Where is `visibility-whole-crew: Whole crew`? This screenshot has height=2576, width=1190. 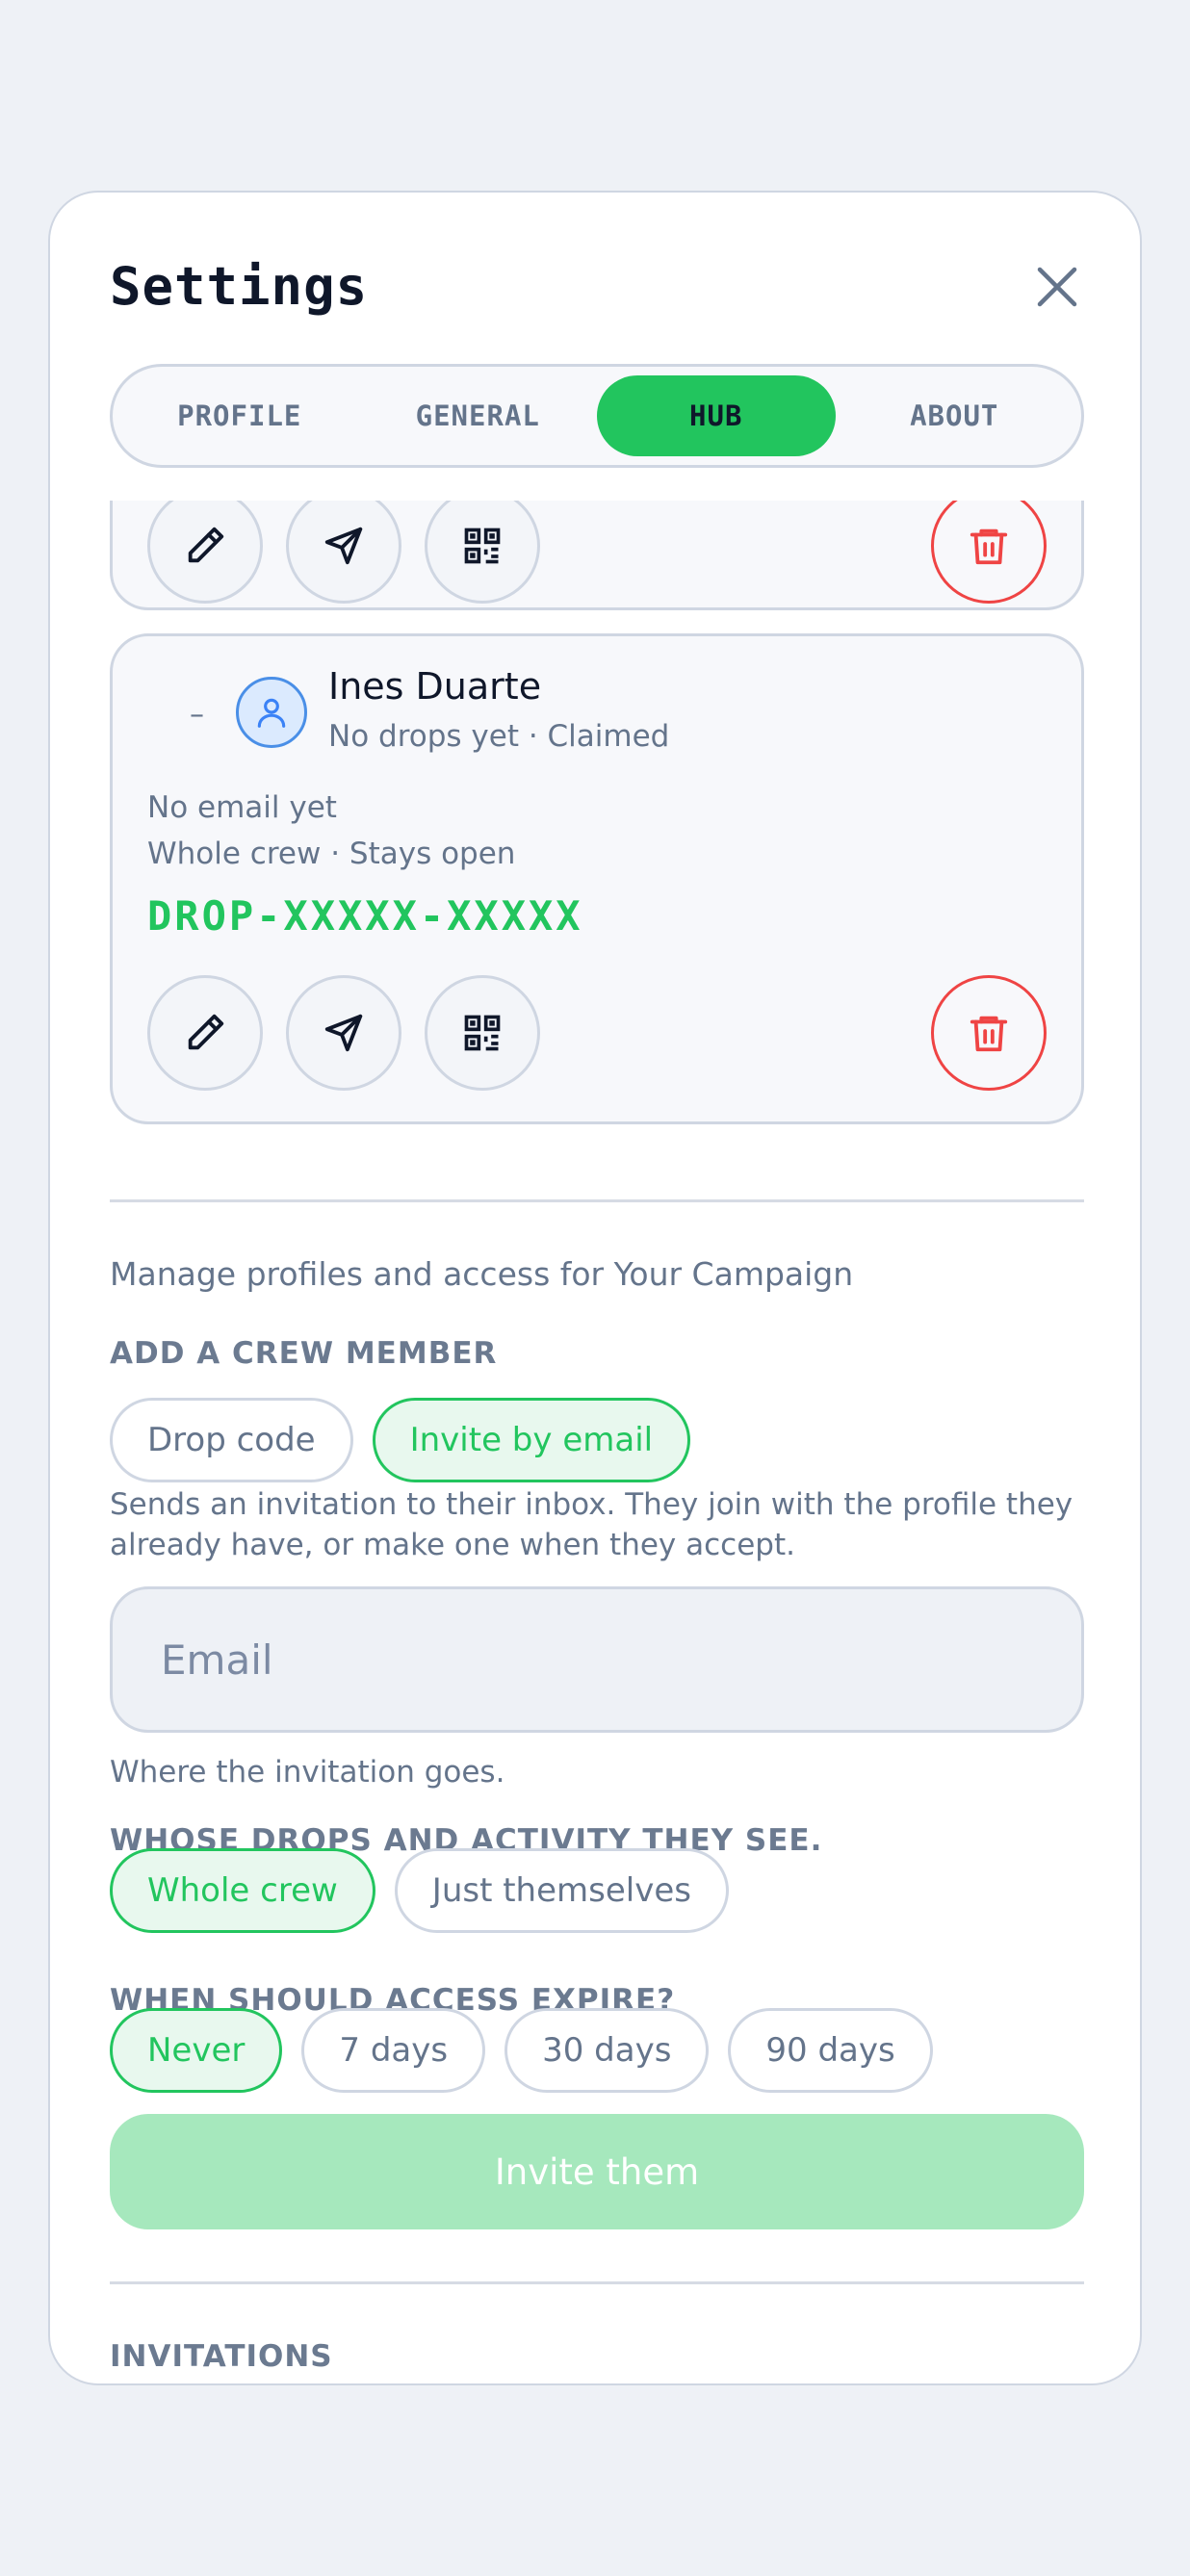 visibility-whole-crew: Whole crew is located at coordinates (243, 1891).